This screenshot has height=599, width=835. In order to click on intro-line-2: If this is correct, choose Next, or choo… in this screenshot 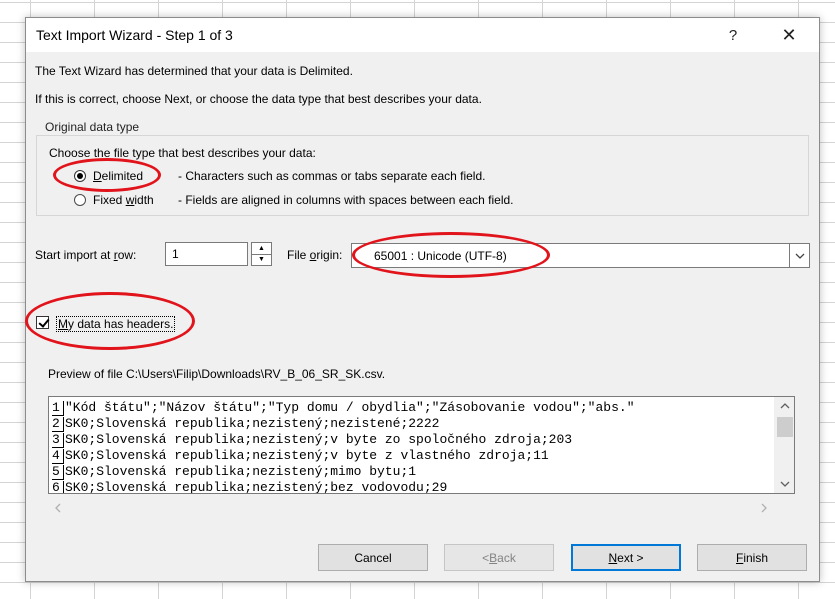, I will do `click(258, 99)`.